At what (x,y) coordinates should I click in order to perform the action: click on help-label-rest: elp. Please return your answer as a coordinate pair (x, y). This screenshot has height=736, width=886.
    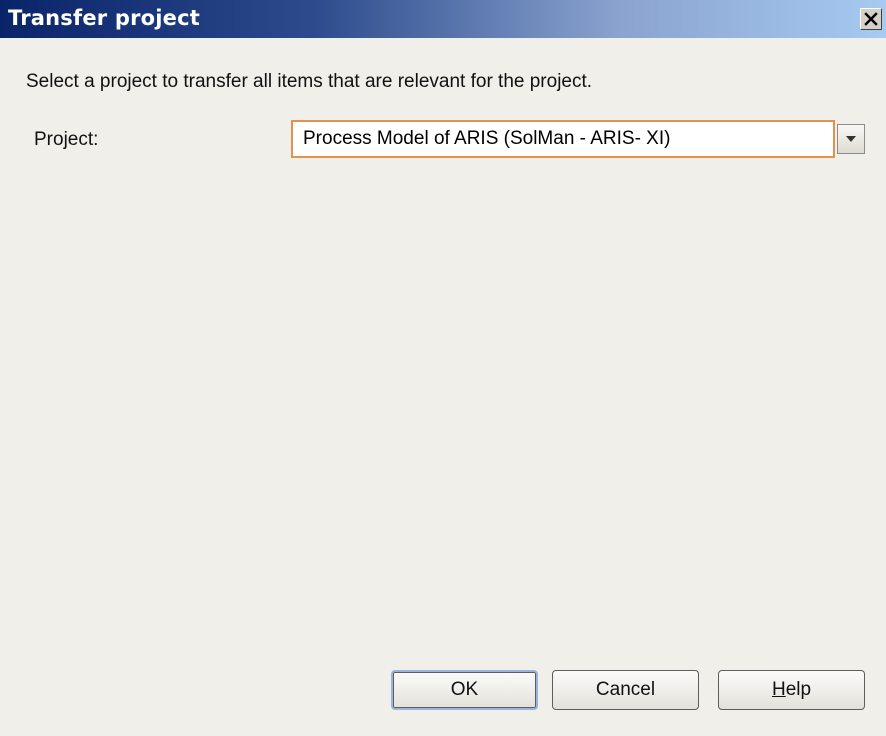
    Looking at the image, I should click on (798, 689).